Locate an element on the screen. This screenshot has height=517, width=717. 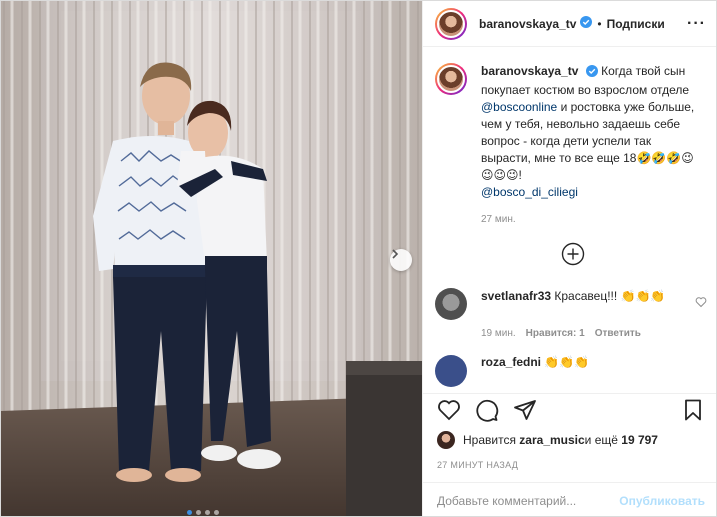
comment-bubble-icon is located at coordinates (487, 411).